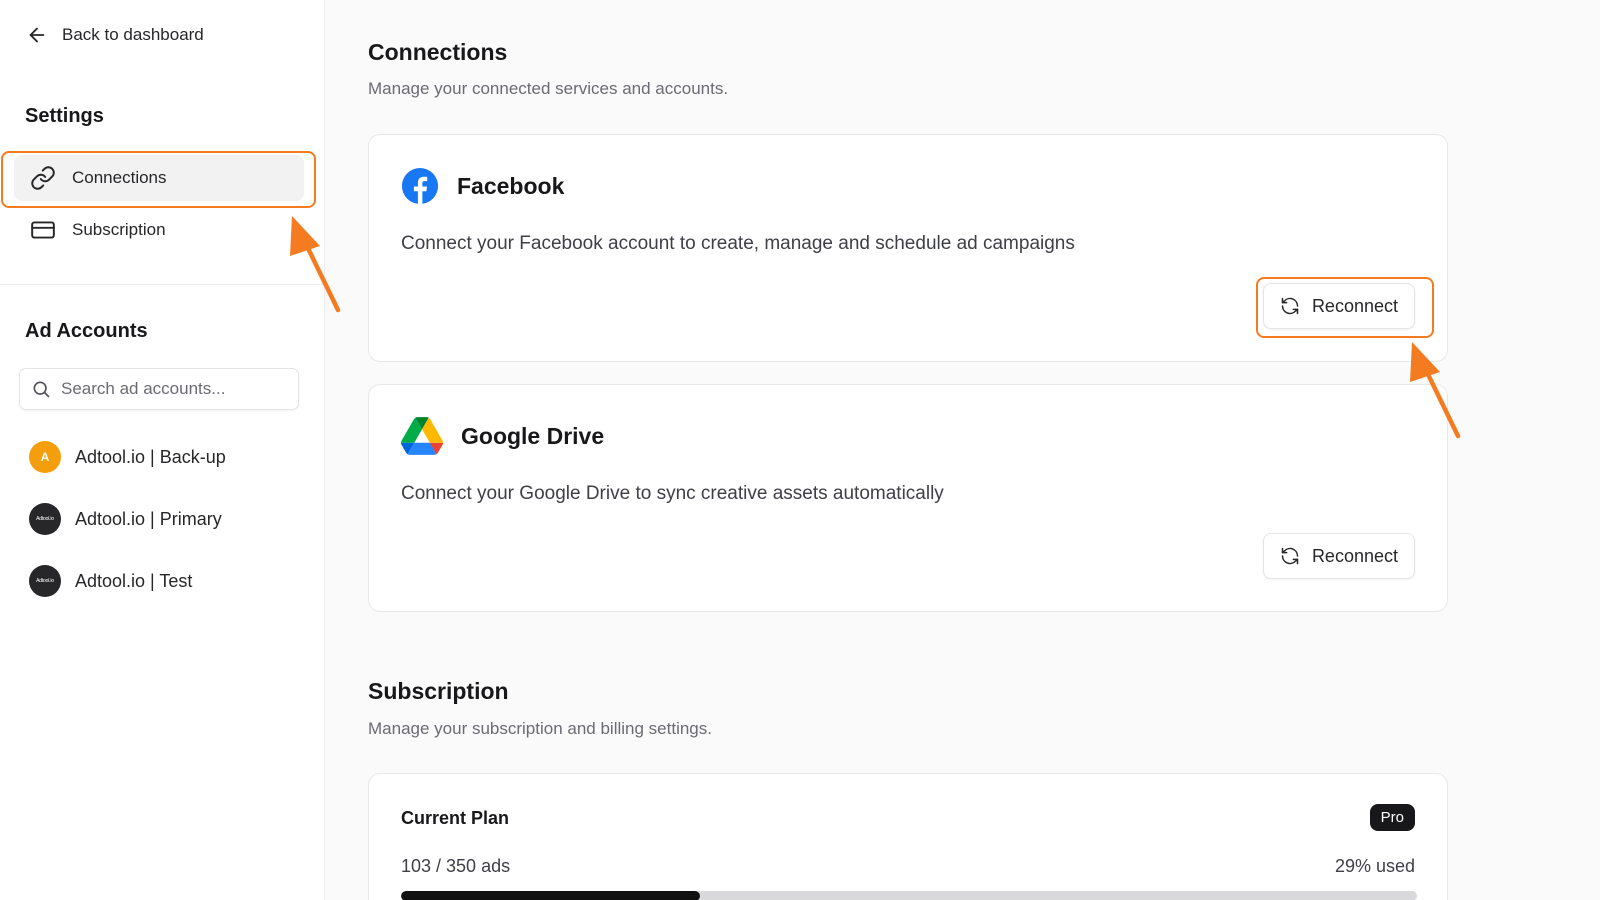  Describe the element at coordinates (45, 457) in the screenshot. I see `avatar: A` at that location.